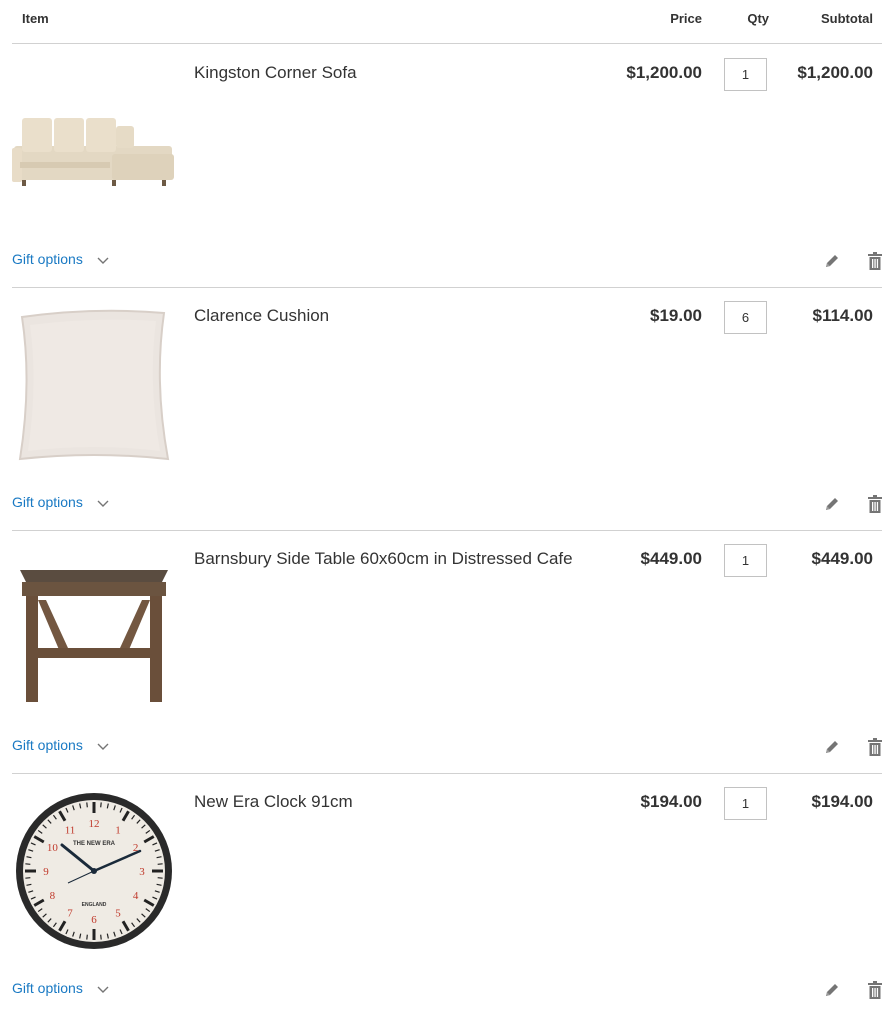 Image resolution: width=882 pixels, height=1016 pixels. What do you see at coordinates (53, 848) in the screenshot?
I see `clock-numeral: 10` at bounding box center [53, 848].